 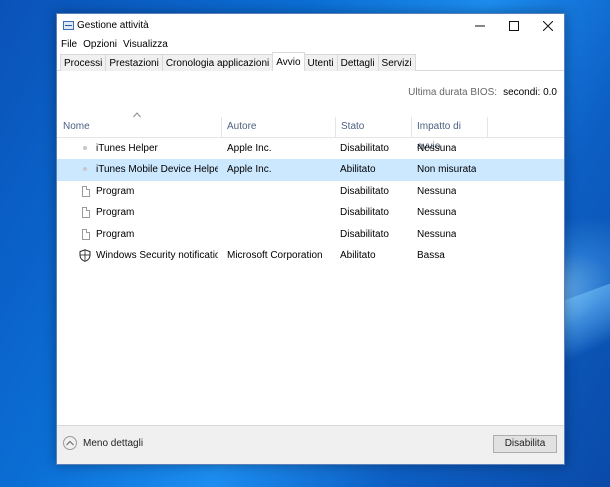 What do you see at coordinates (157, 170) in the screenshot?
I see `row-name: iTunes Mobile Device Helper` at bounding box center [157, 170].